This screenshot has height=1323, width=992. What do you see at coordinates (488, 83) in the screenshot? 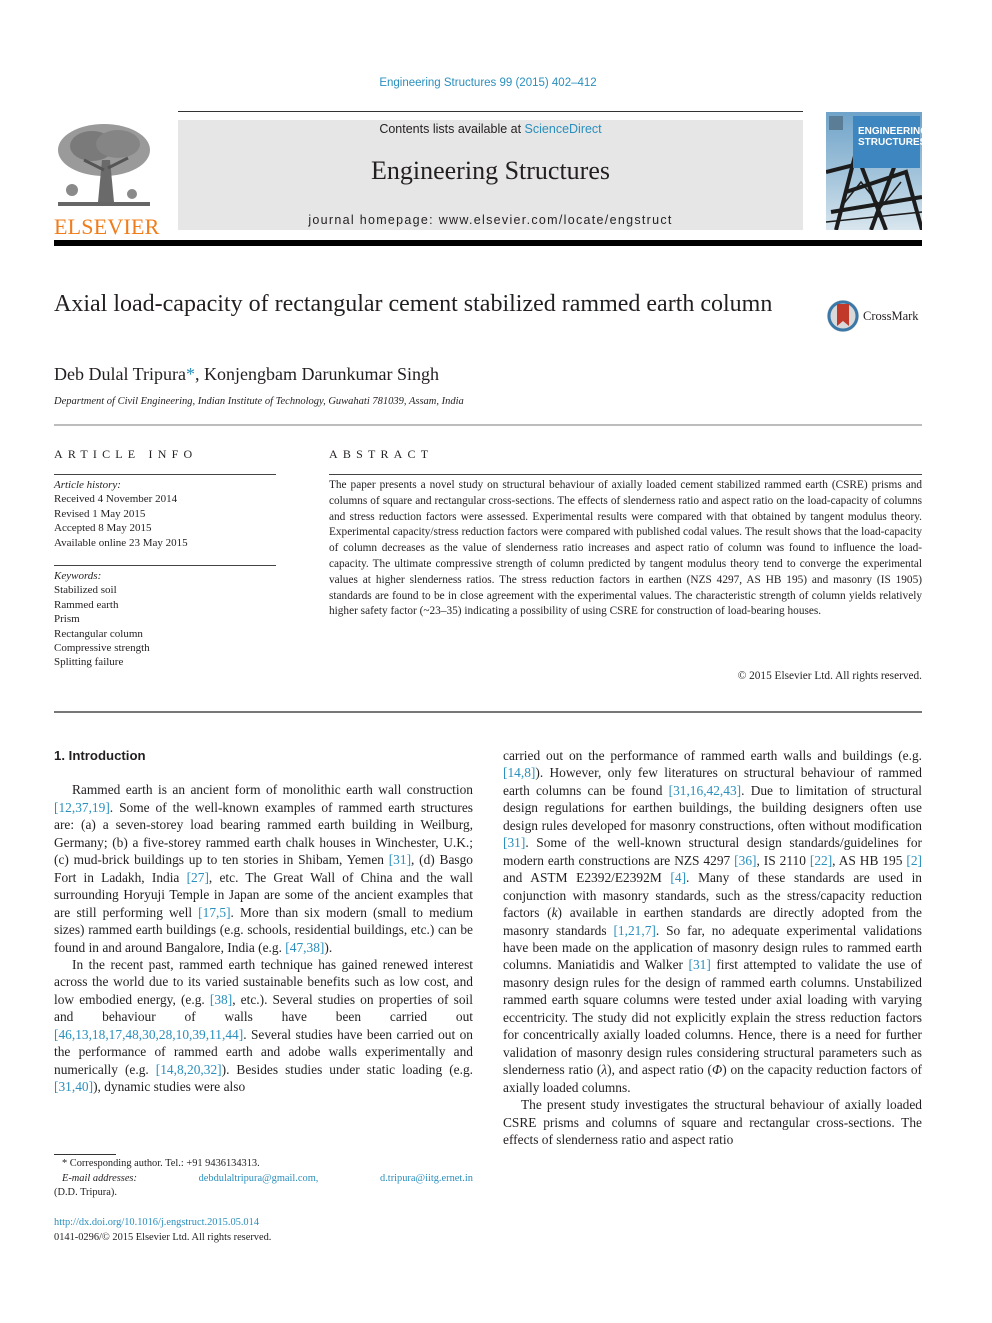
I see `journal-citation-link: Engineering Structures 99 (2015) 402–412` at bounding box center [488, 83].